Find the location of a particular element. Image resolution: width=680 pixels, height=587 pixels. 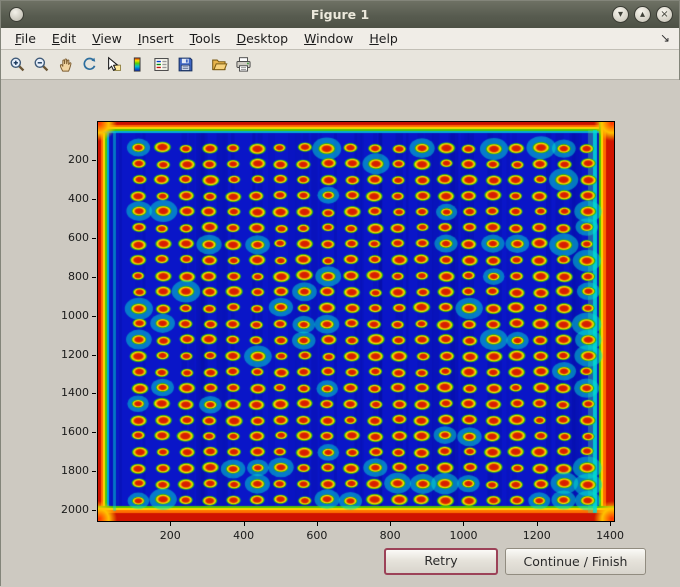

data-cursor-icon is located at coordinates (113, 64).